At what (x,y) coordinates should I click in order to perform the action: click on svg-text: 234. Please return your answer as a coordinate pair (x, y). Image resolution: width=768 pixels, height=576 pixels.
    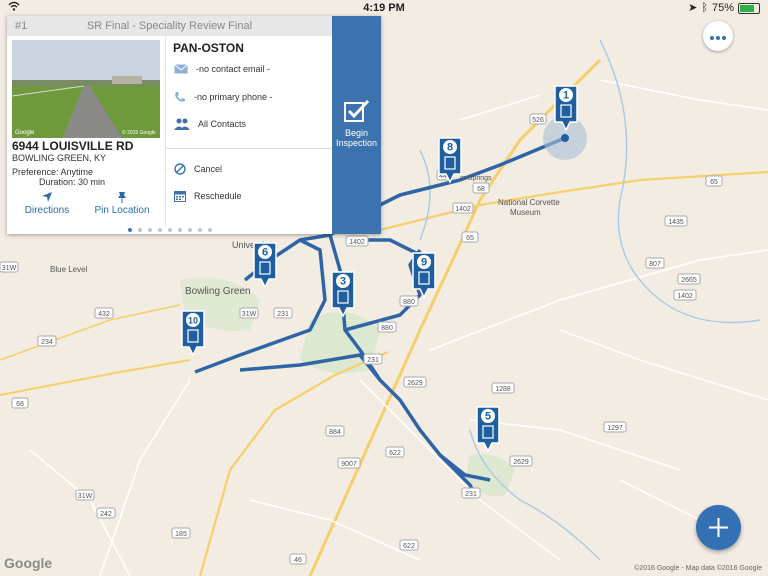
    Looking at the image, I should click on (47, 342).